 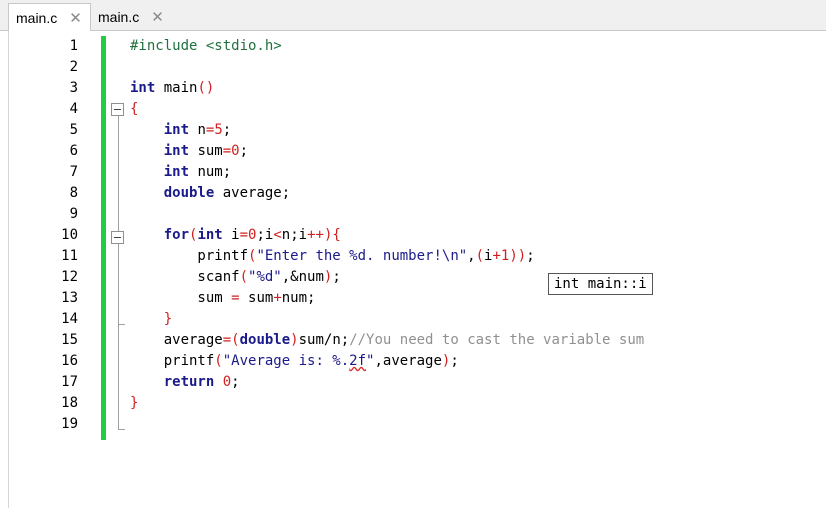 What do you see at coordinates (69, 277) in the screenshot?
I see `line-number: 12` at bounding box center [69, 277].